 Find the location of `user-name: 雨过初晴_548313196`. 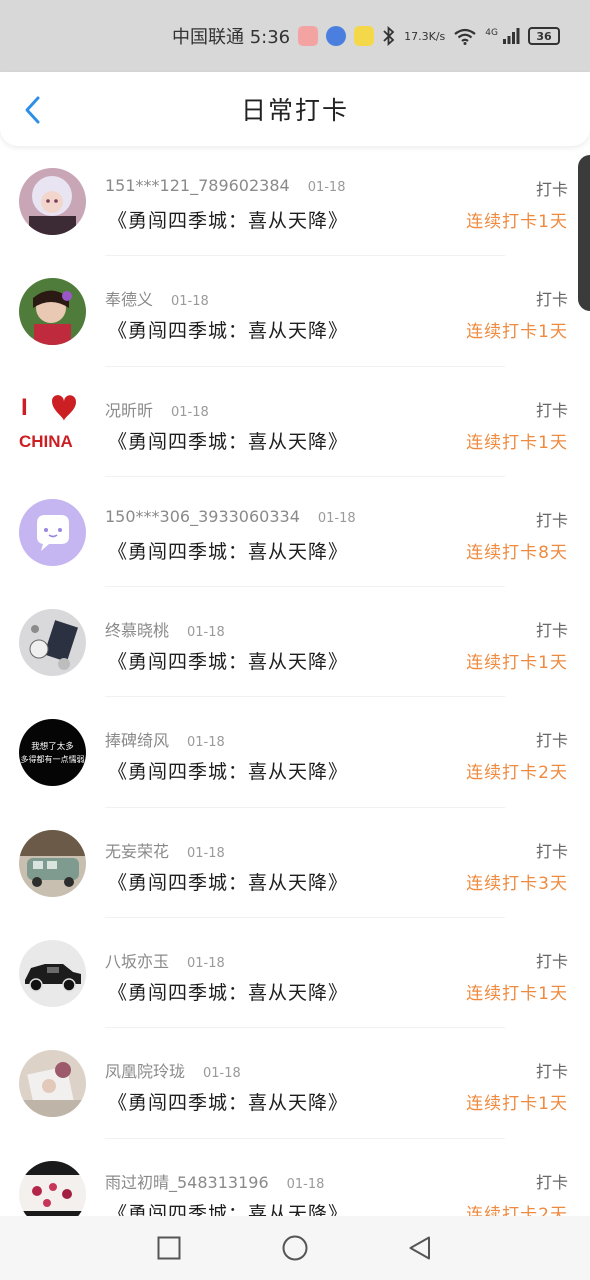

user-name: 雨过初晴_548313196 is located at coordinates (187, 1182).